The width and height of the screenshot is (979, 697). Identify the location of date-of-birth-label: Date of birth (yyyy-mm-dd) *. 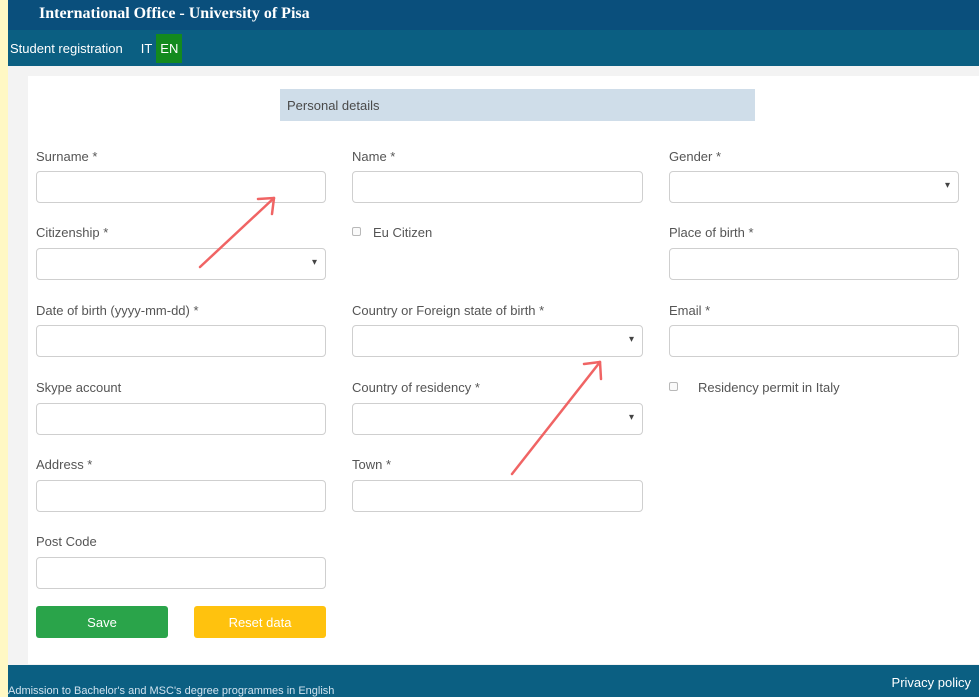
(117, 310).